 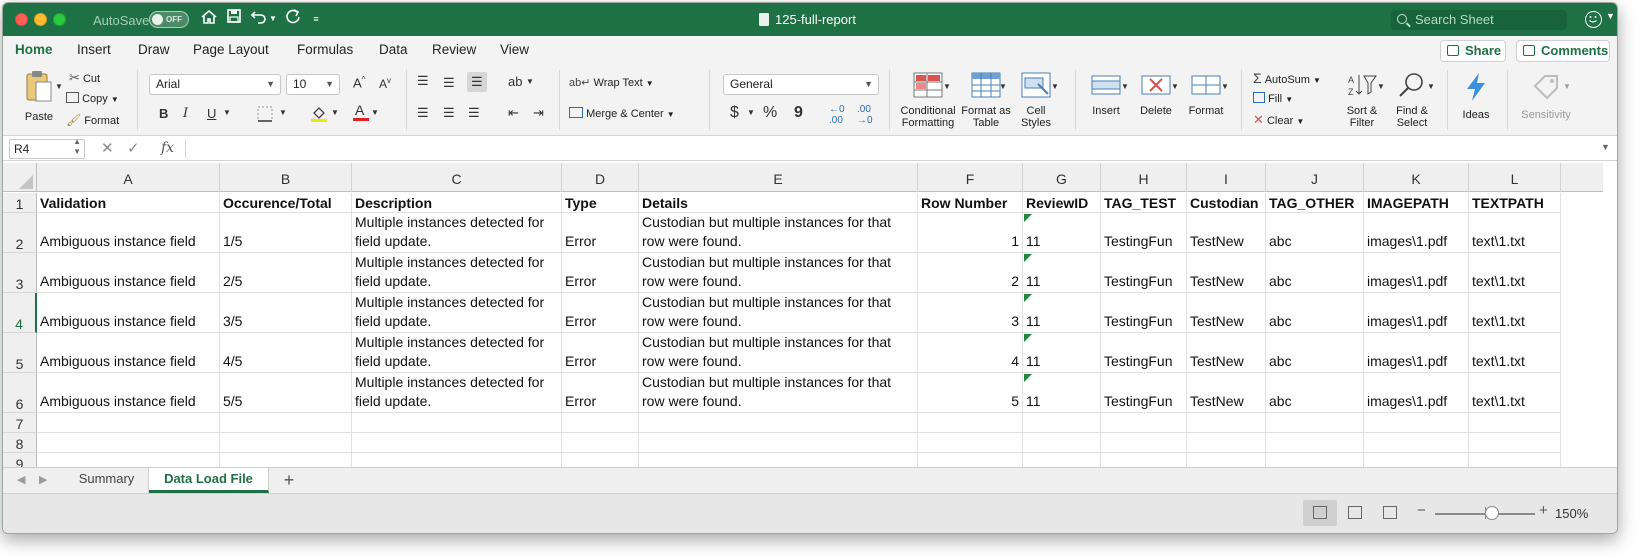 What do you see at coordinates (1593, 19) in the screenshot?
I see `feedback-smiley-icon` at bounding box center [1593, 19].